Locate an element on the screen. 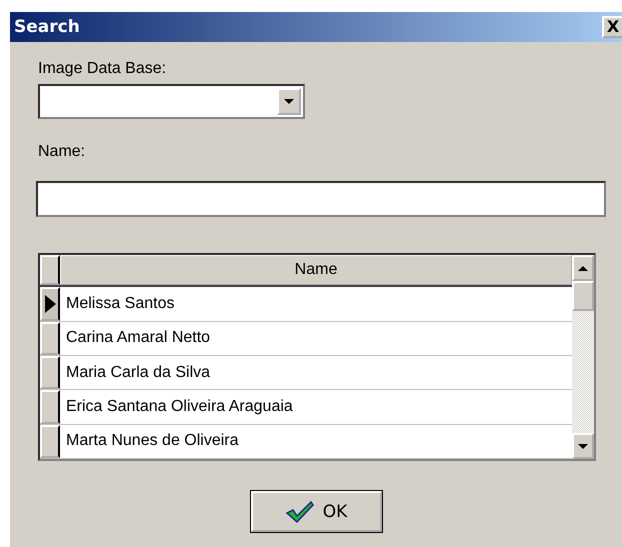 The height and width of the screenshot is (547, 622). scroll-thumb is located at coordinates (583, 296).